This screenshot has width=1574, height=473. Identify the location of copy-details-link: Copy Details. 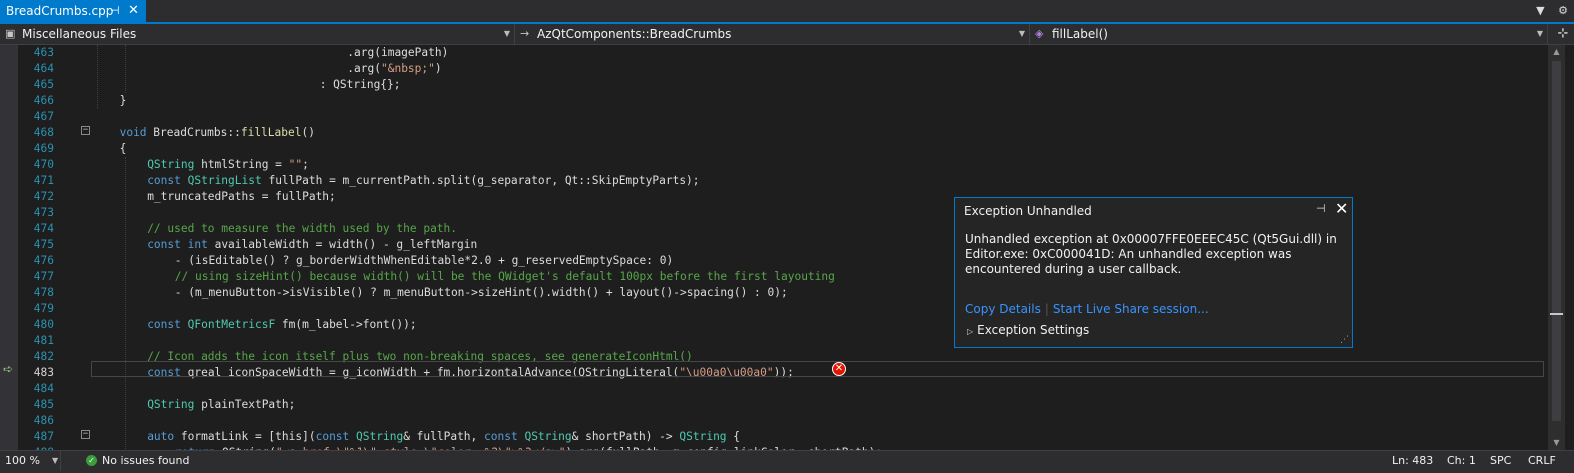
(1003, 309).